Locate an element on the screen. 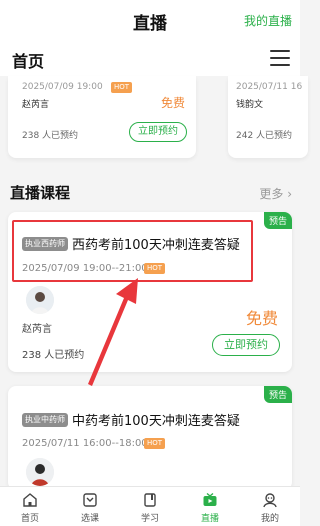  top-bar: 直播 我的直播 is located at coordinates (150, 20).